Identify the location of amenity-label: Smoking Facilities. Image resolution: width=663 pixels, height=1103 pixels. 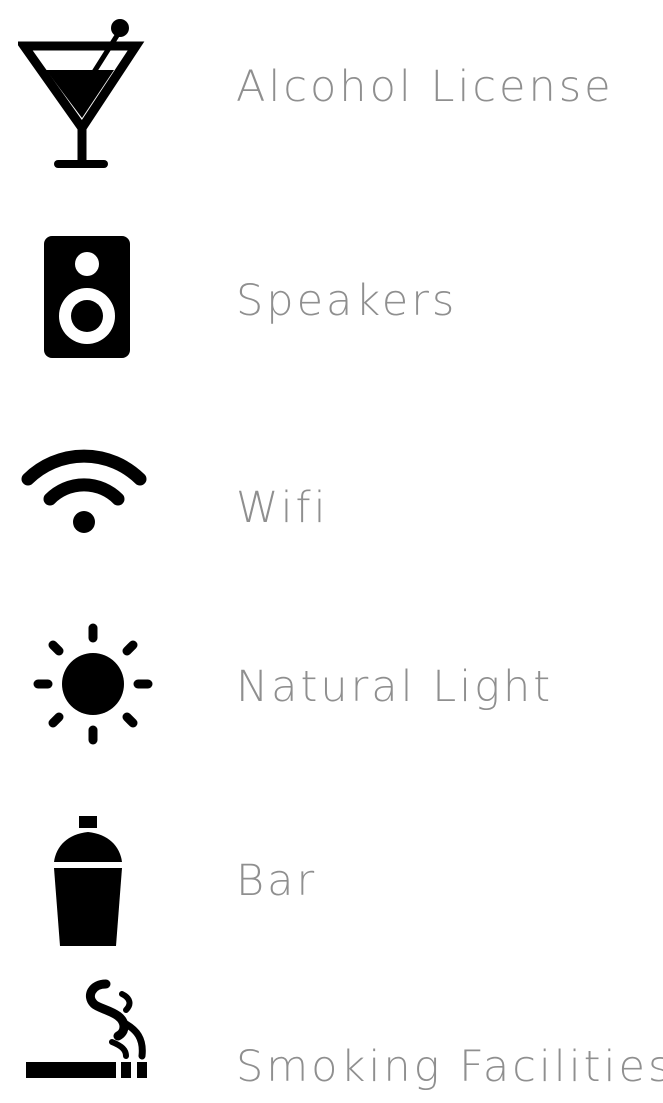
(449, 1067).